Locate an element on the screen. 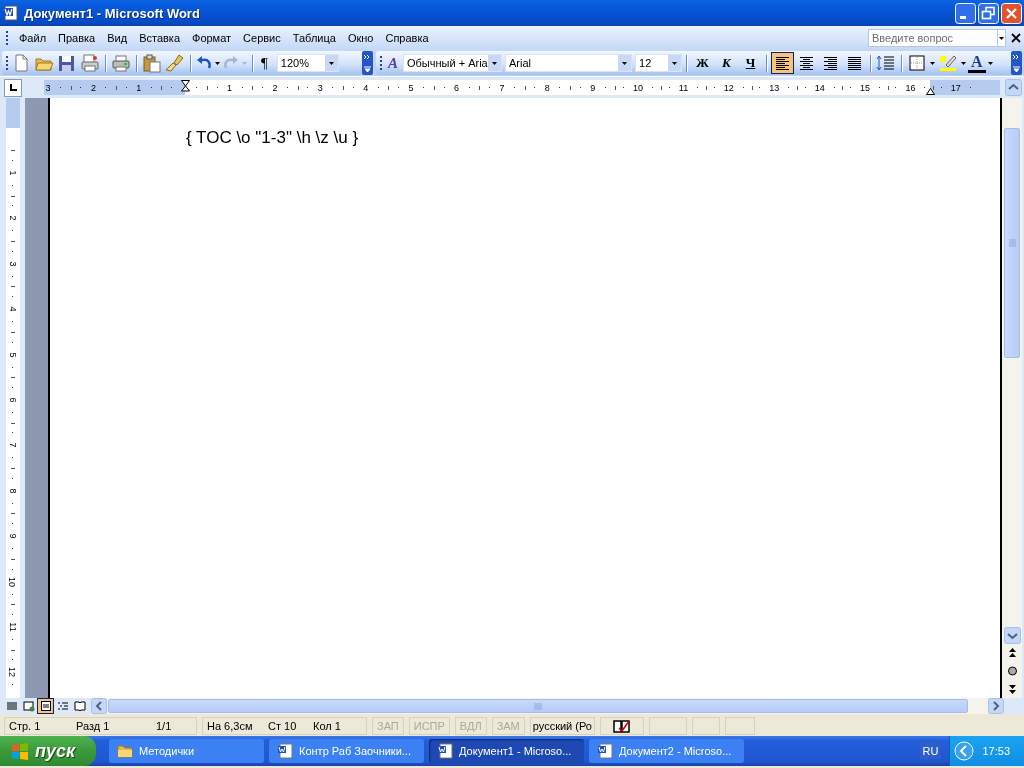 Image resolution: width=1024 pixels, height=768 pixels. ruler-number: 8 is located at coordinates (12, 491).